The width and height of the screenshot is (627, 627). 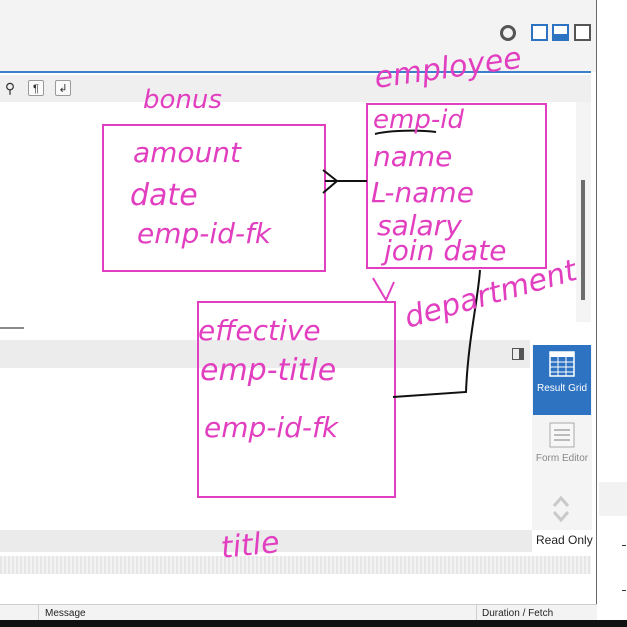 What do you see at coordinates (412, 156) in the screenshot?
I see `employee-field: name` at bounding box center [412, 156].